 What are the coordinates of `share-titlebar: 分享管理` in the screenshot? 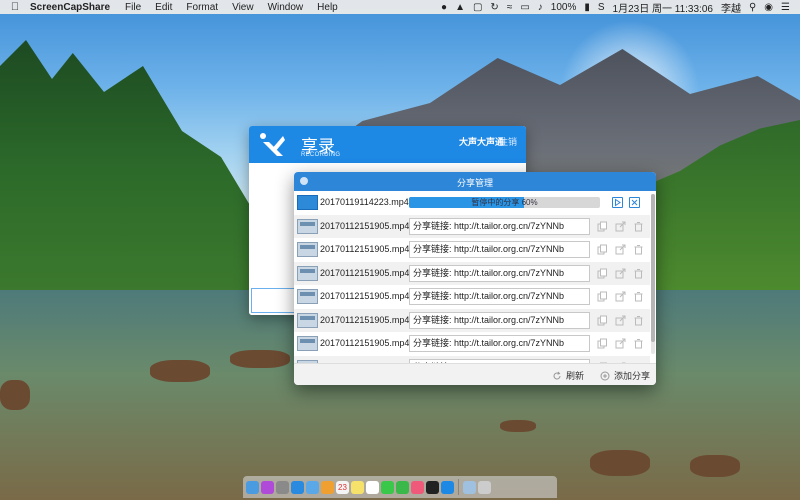 It's located at (475, 181).